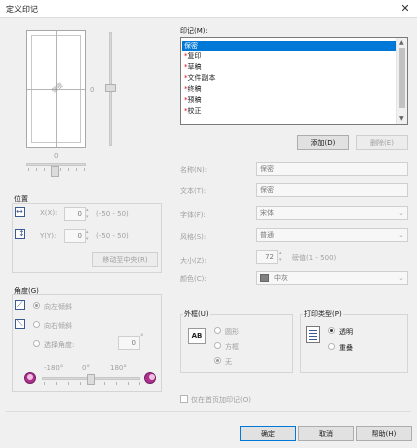 This screenshot has height=448, width=417. Describe the element at coordinates (289, 100) in the screenshot. I see `list-item: *预稿` at that location.